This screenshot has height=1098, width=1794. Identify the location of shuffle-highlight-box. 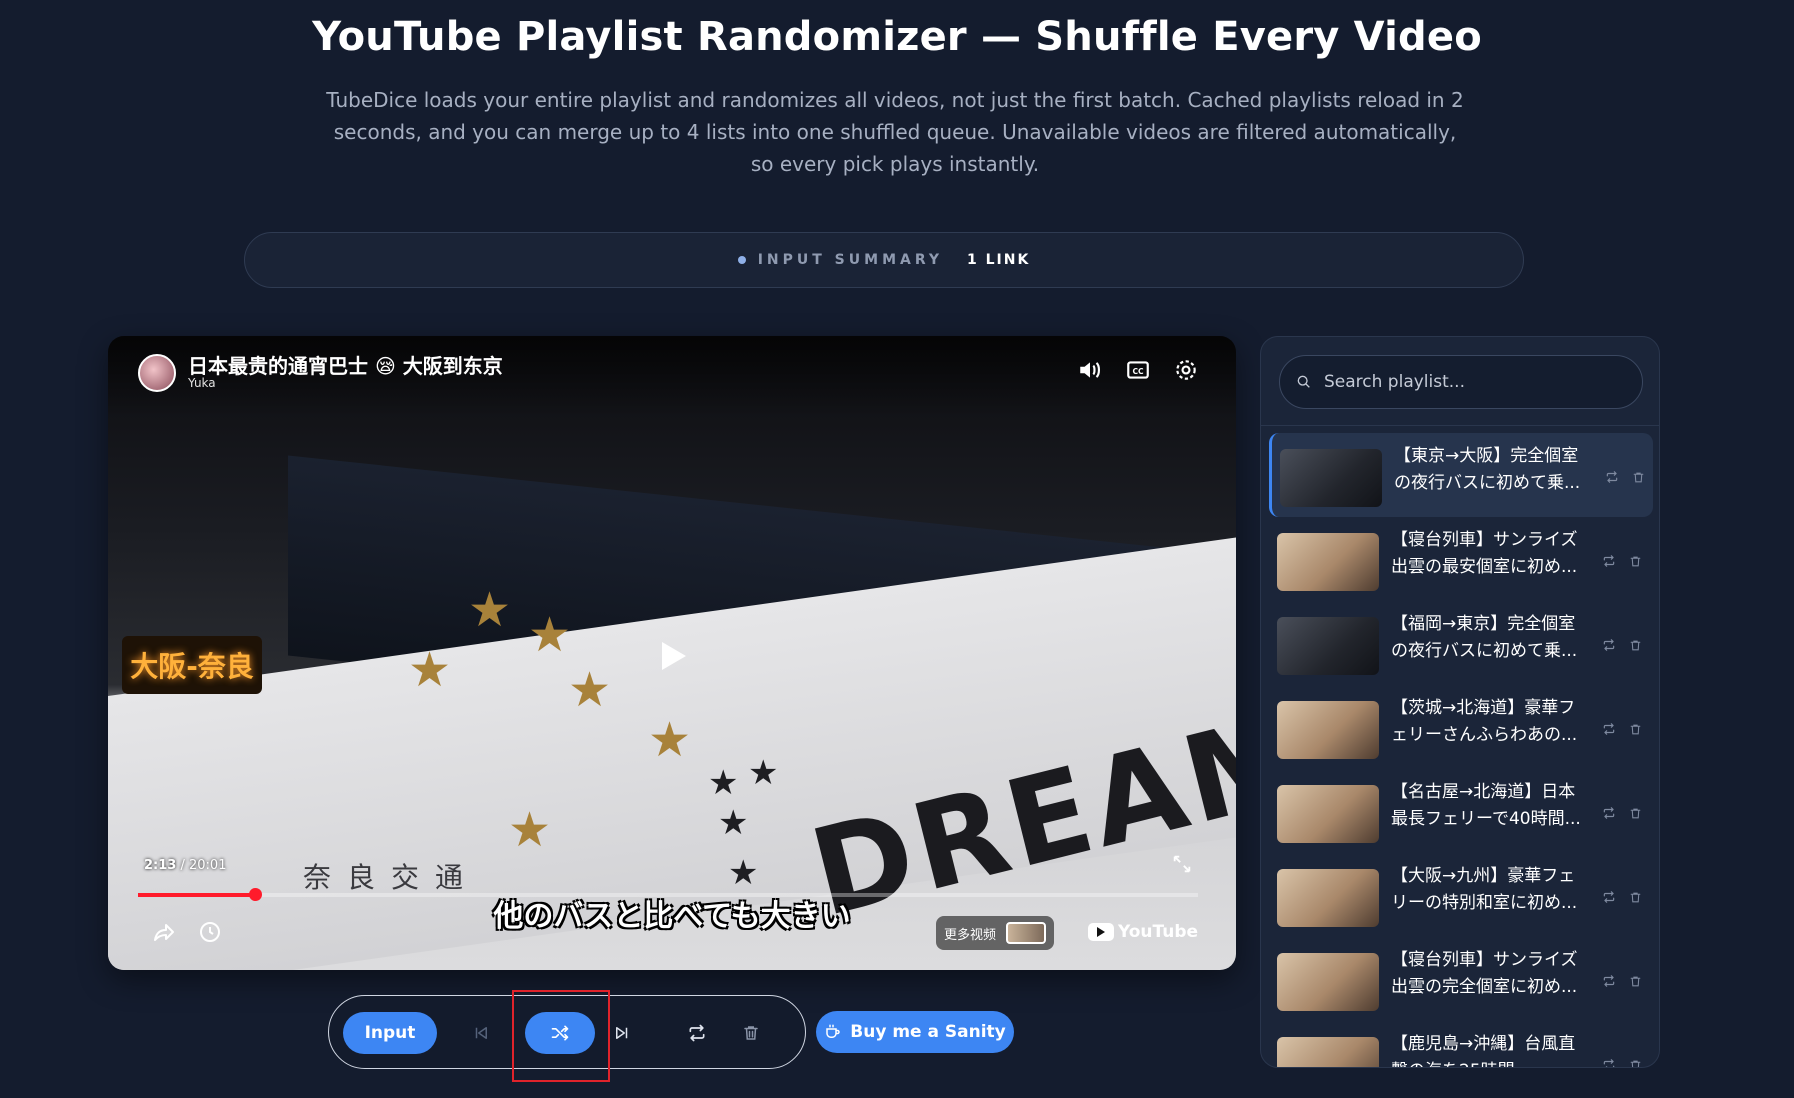
(561, 1036).